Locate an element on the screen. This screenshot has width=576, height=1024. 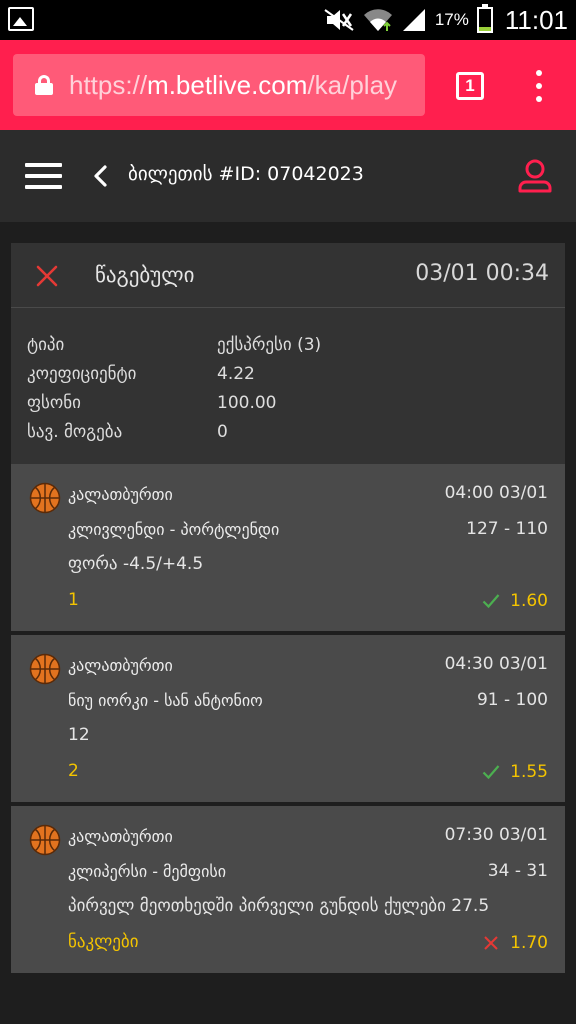
url-scheme: https:// is located at coordinates (108, 84).